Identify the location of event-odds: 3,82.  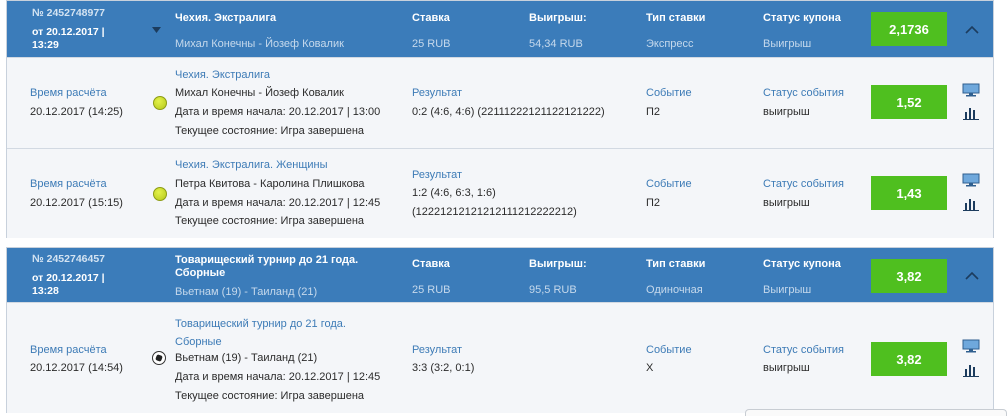
(909, 359).